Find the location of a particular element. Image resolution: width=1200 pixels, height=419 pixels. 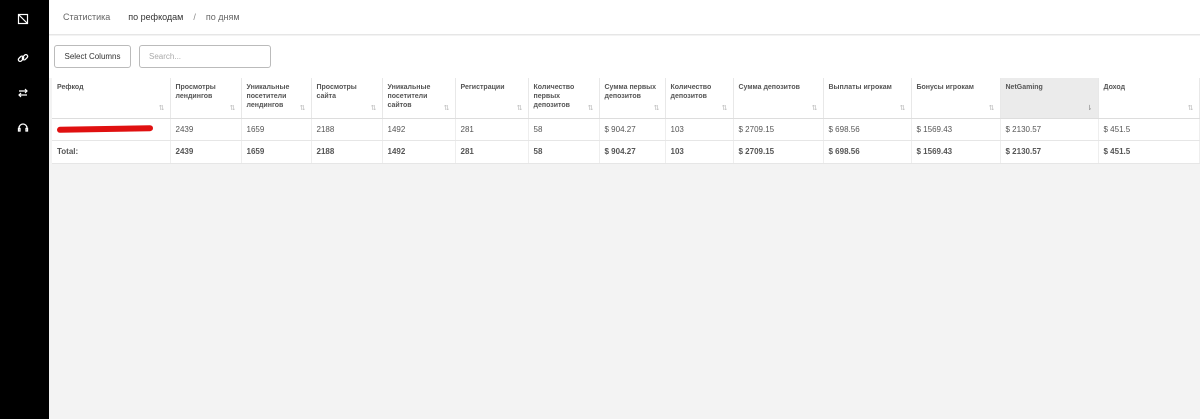

total-cell: $ 451.5 is located at coordinates (1149, 152).